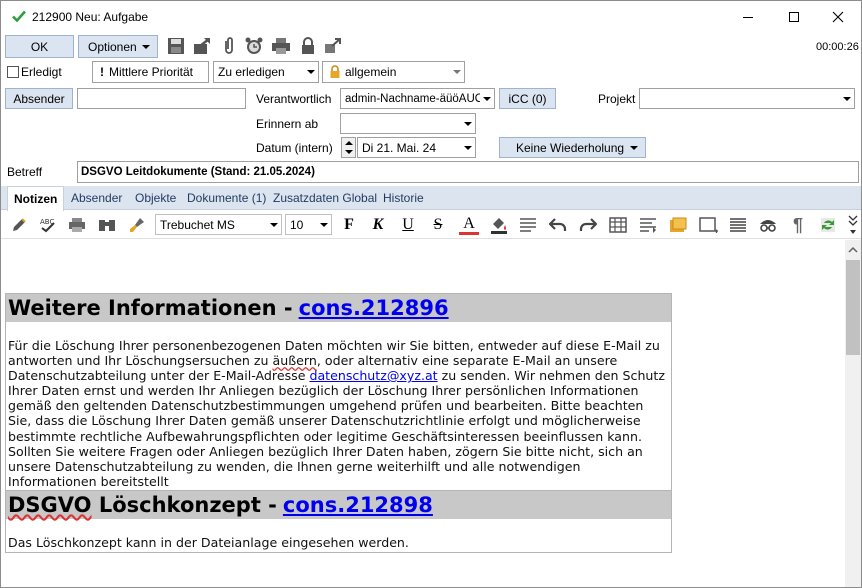  I want to click on editor-toolbar: ABC Trebuchet MS 10 F K U S A ¶, so click(431, 225).